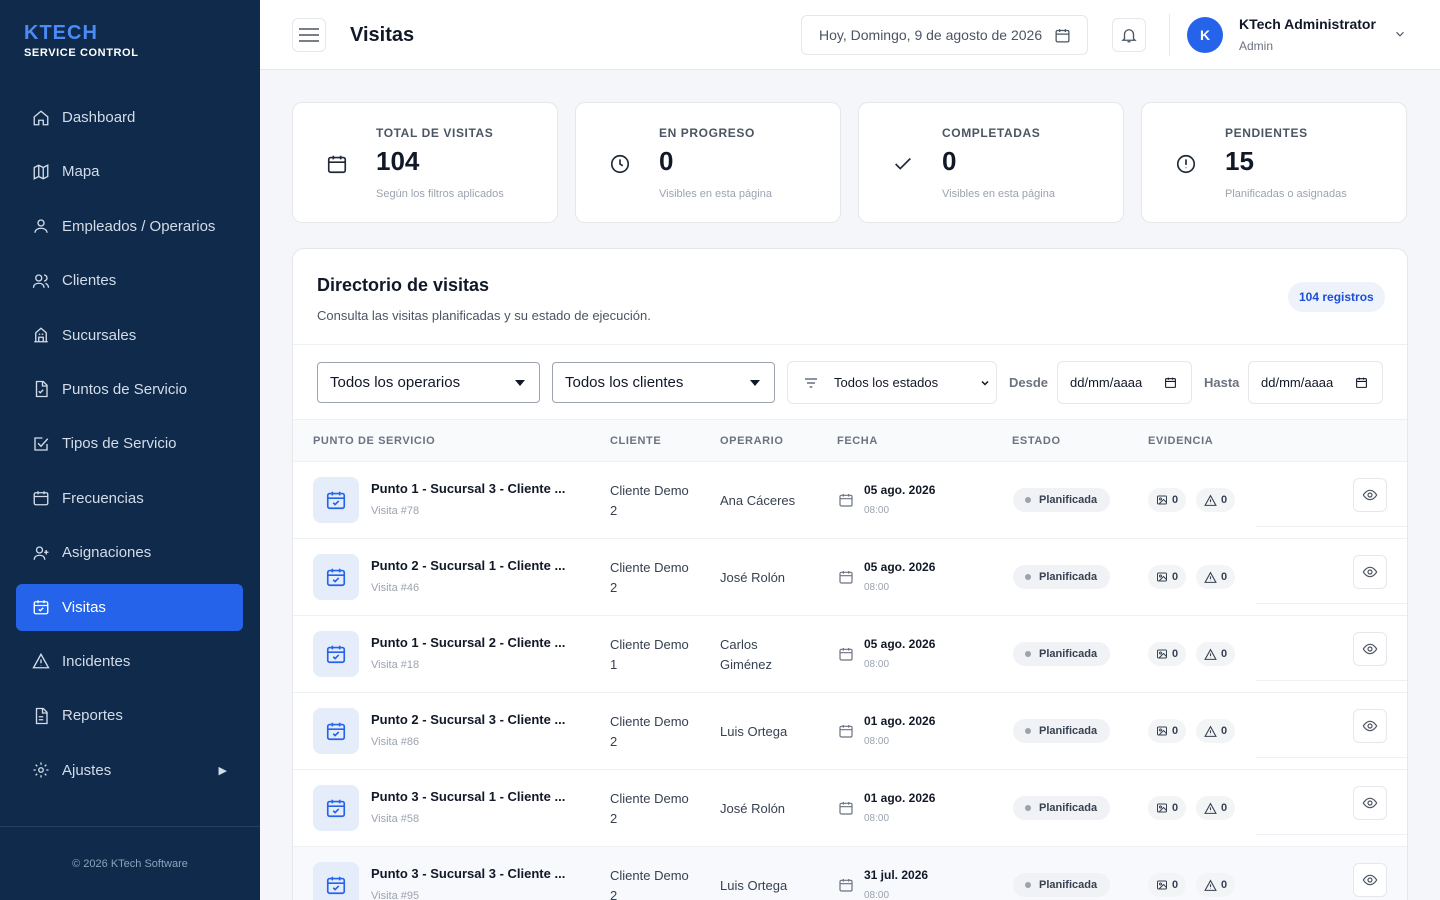 This screenshot has height=900, width=1440. Describe the element at coordinates (903, 163) in the screenshot. I see `check-icon` at that location.